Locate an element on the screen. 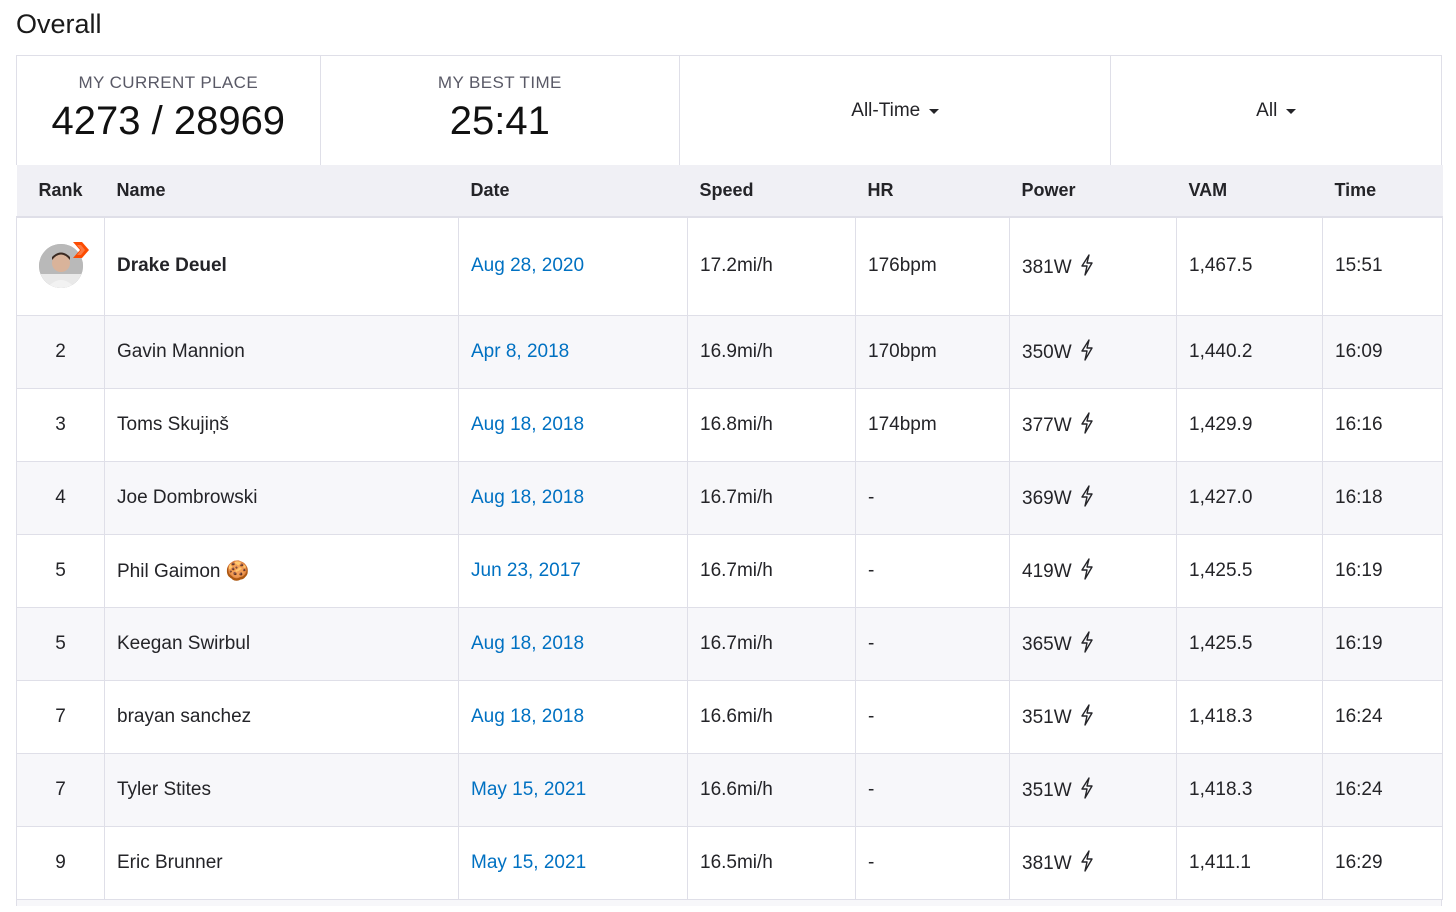  header-name: Name is located at coordinates (281, 191).